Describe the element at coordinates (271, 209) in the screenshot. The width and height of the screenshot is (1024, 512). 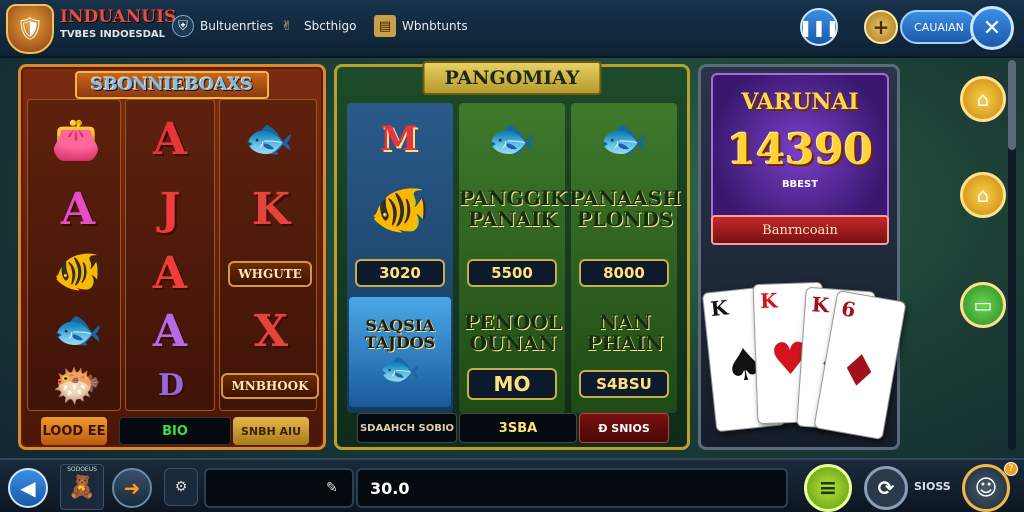
I see `letter-symbol: K` at that location.